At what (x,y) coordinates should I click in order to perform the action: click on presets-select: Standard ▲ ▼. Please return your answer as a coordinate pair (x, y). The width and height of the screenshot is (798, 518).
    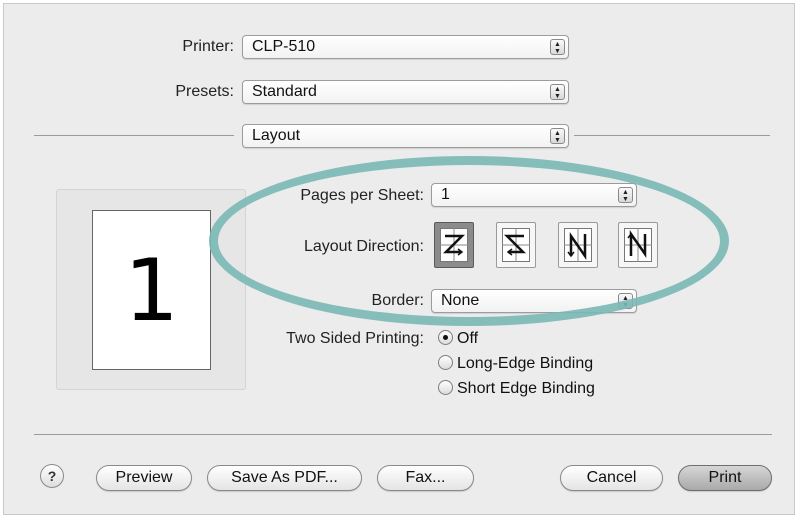
    Looking at the image, I should click on (405, 92).